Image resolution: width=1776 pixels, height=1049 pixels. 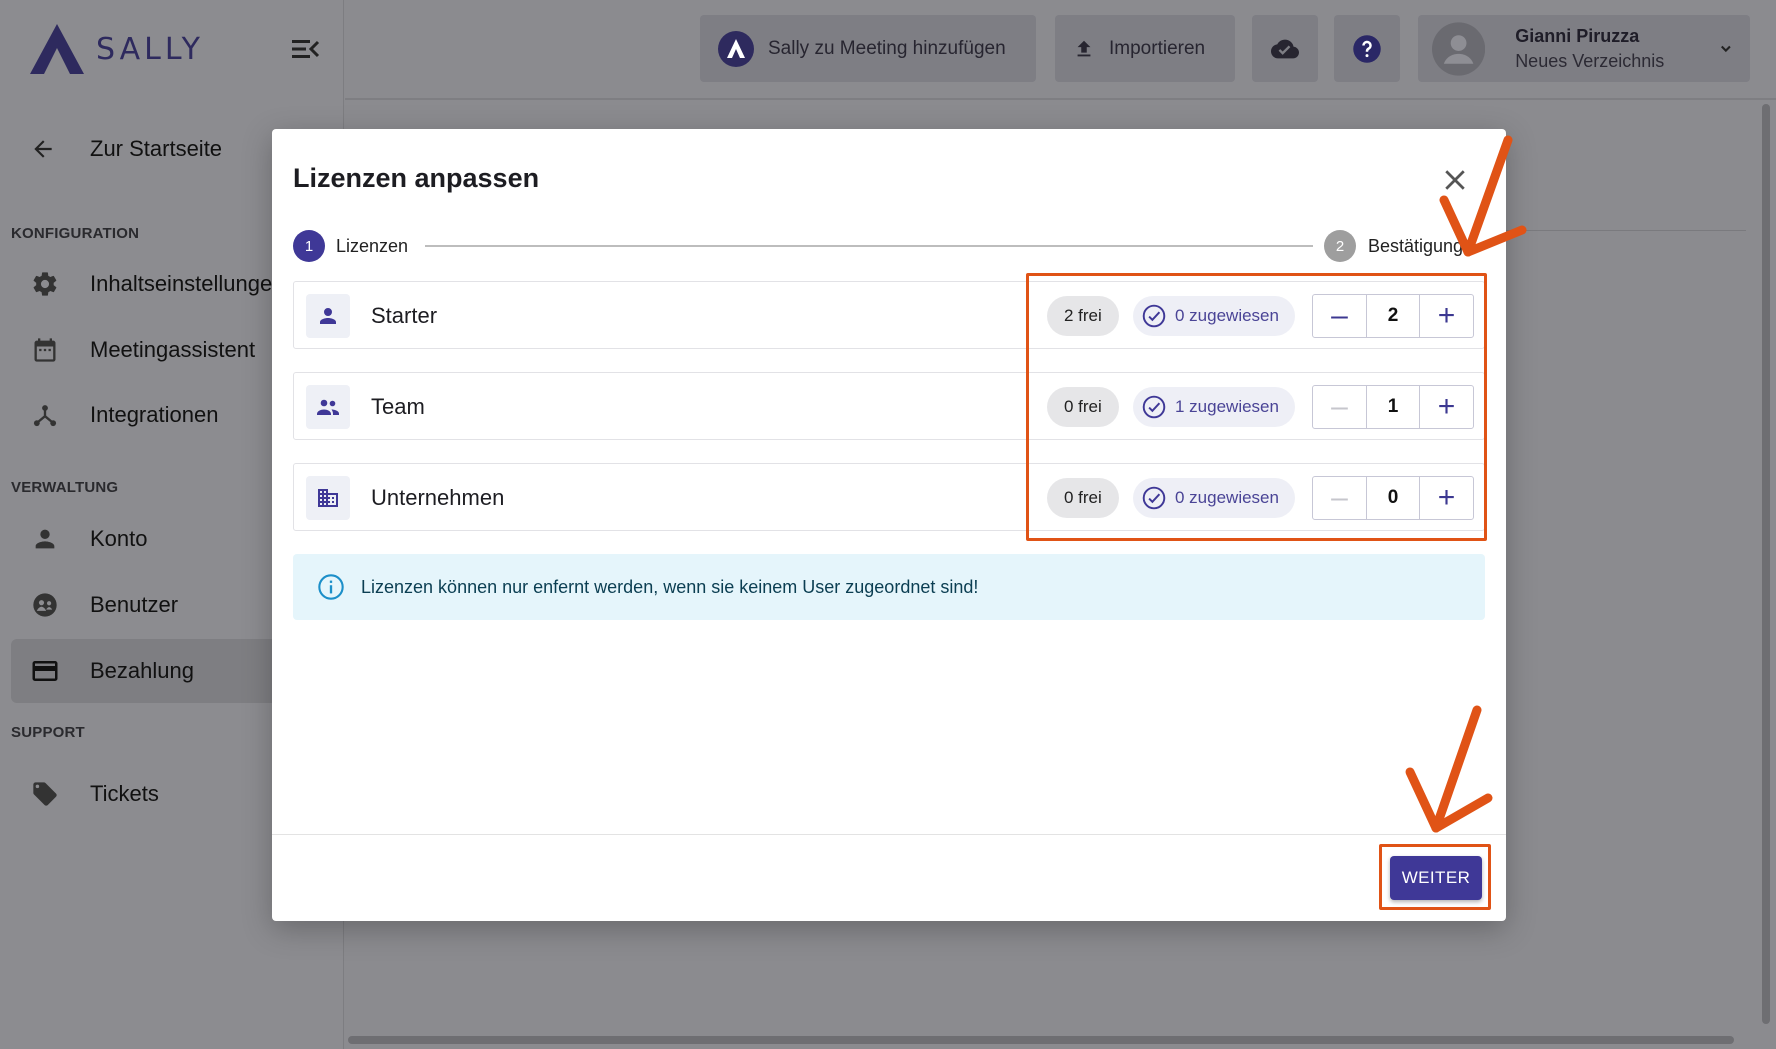 I want to click on stepper: 1 Lizenzen 2 Bestätigung, so click(x=893, y=245).